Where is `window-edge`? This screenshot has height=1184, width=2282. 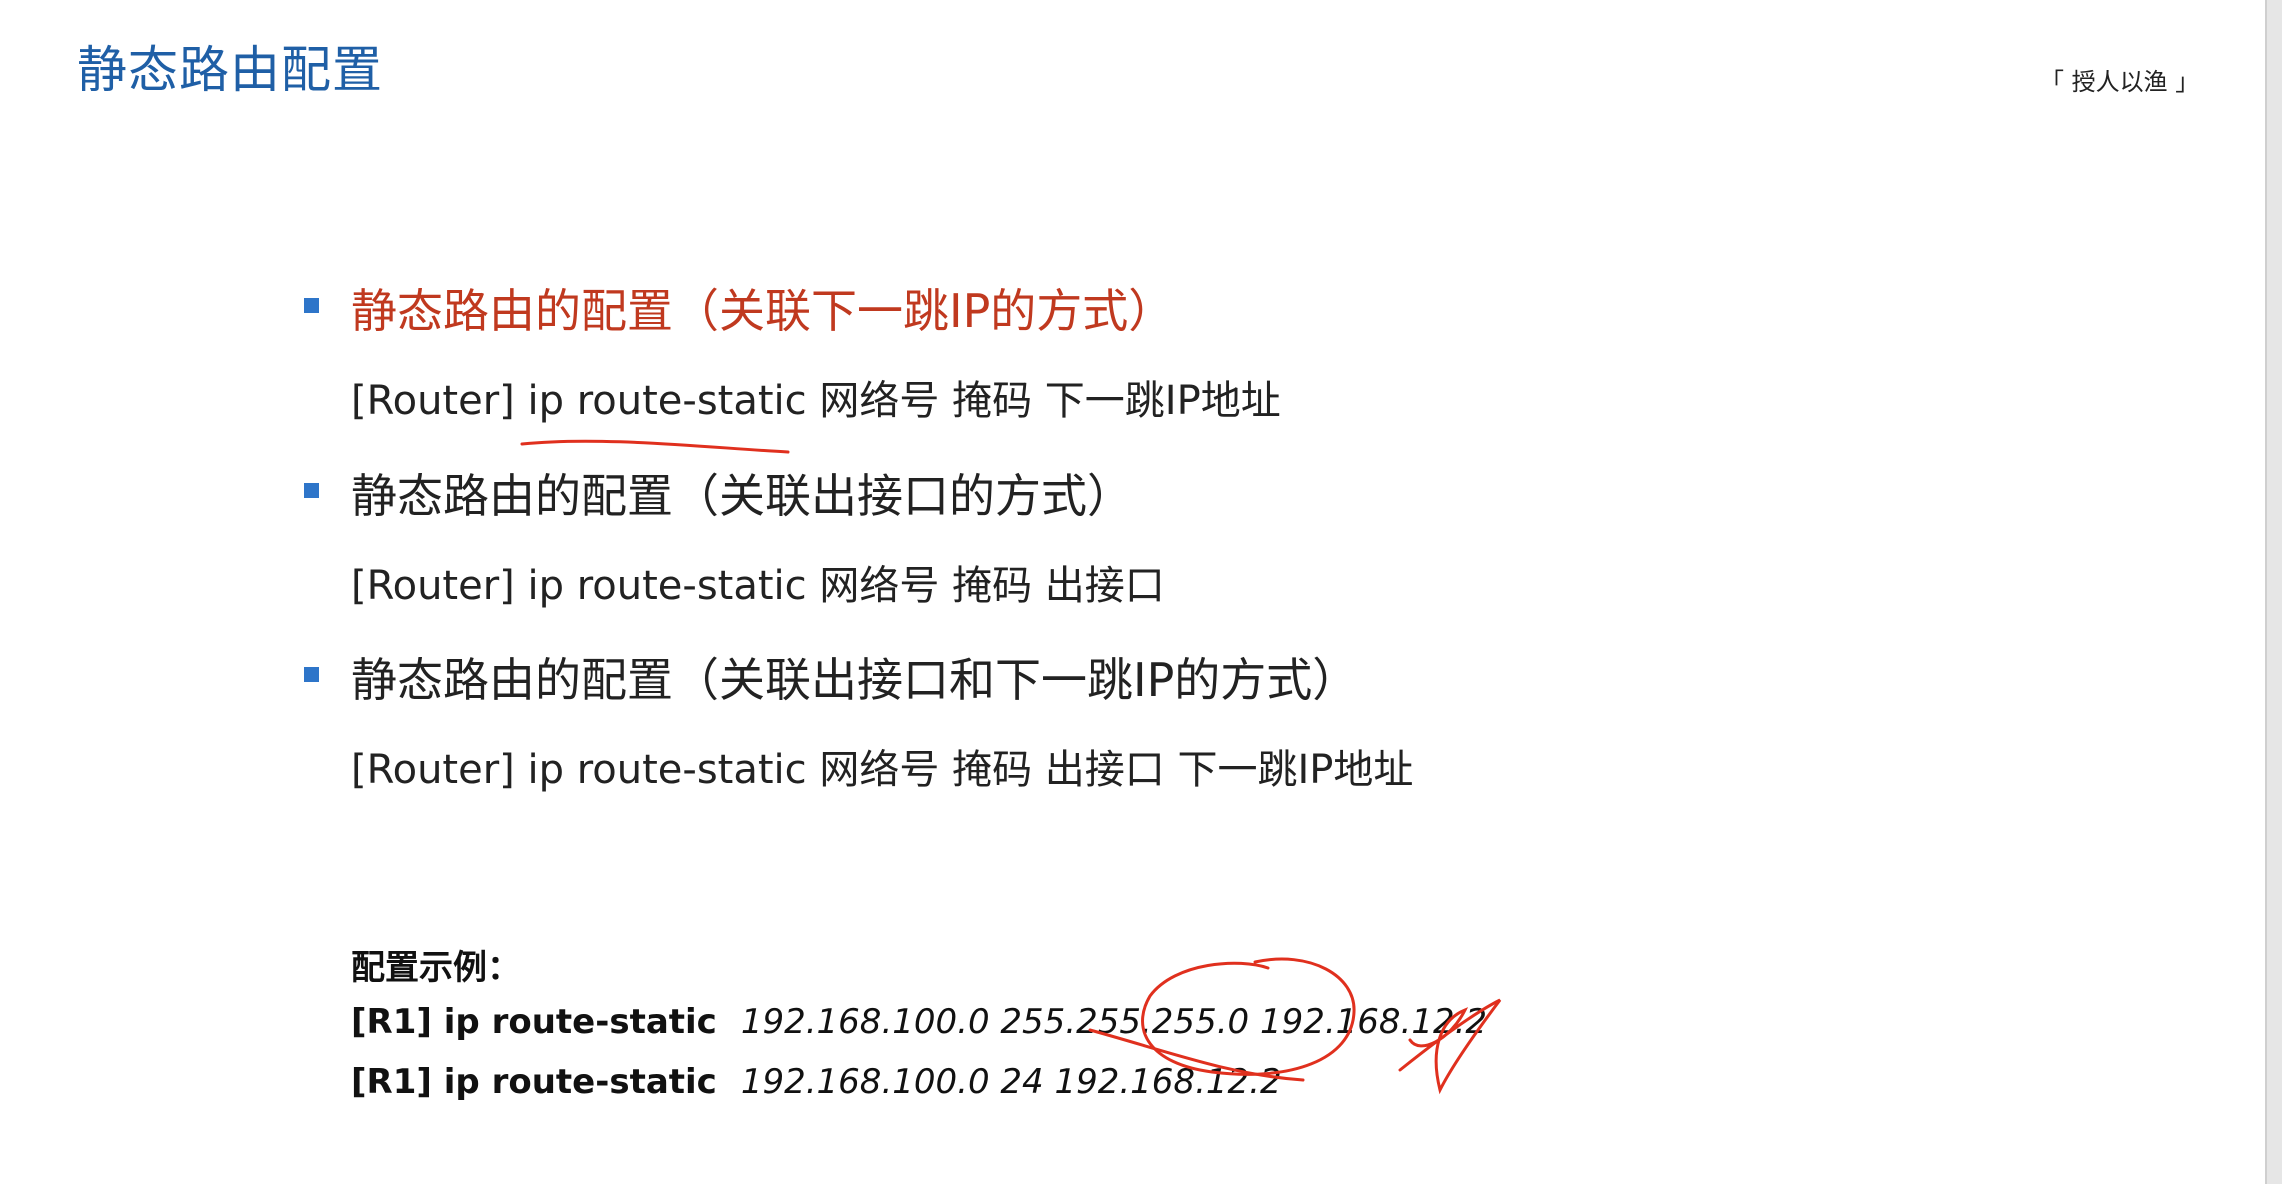
window-edge is located at coordinates (2273, 592).